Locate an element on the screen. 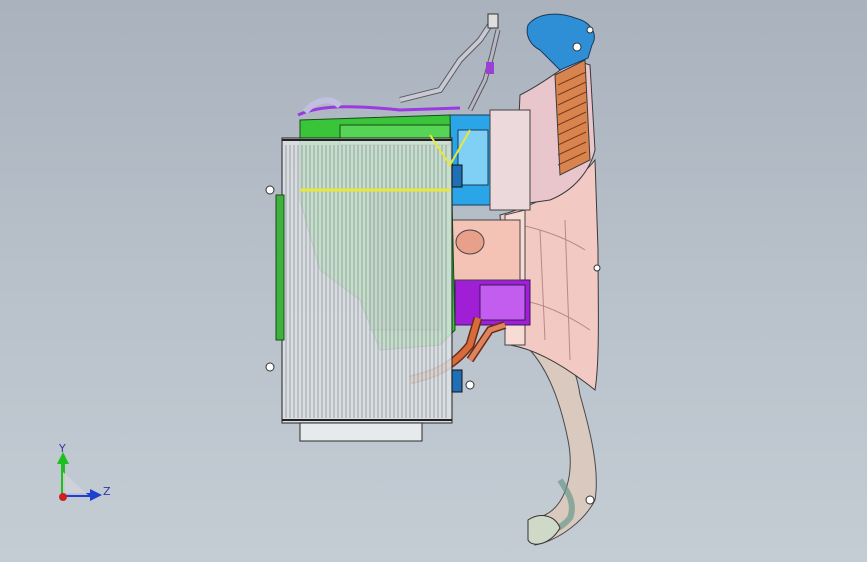 This screenshot has width=867, height=562. x-axis-dot is located at coordinates (63, 497).